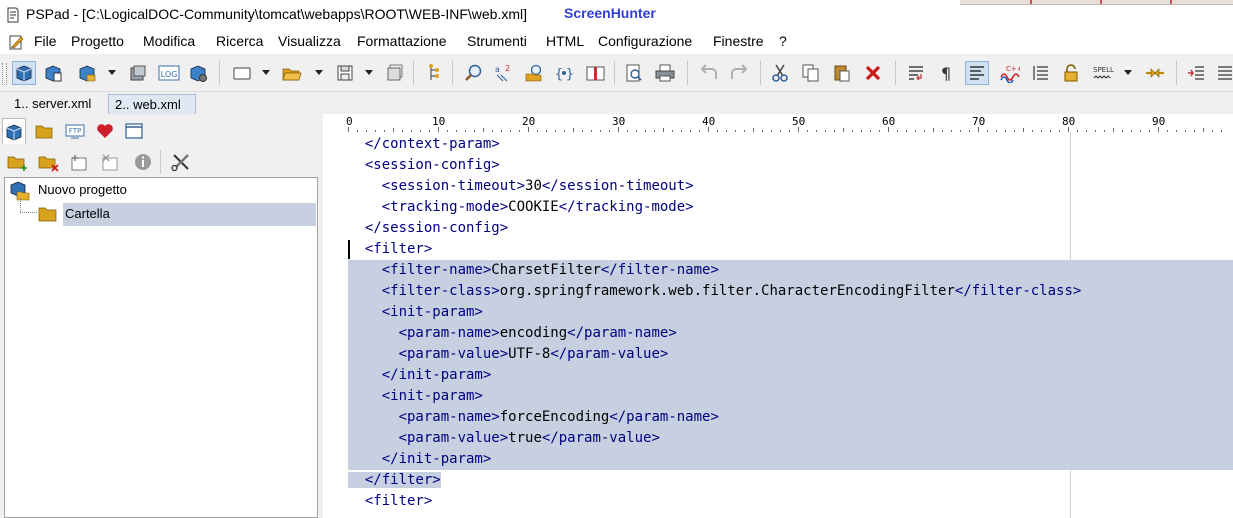  What do you see at coordinates (24, 73) in the screenshot?
I see `new-project-cube-icon` at bounding box center [24, 73].